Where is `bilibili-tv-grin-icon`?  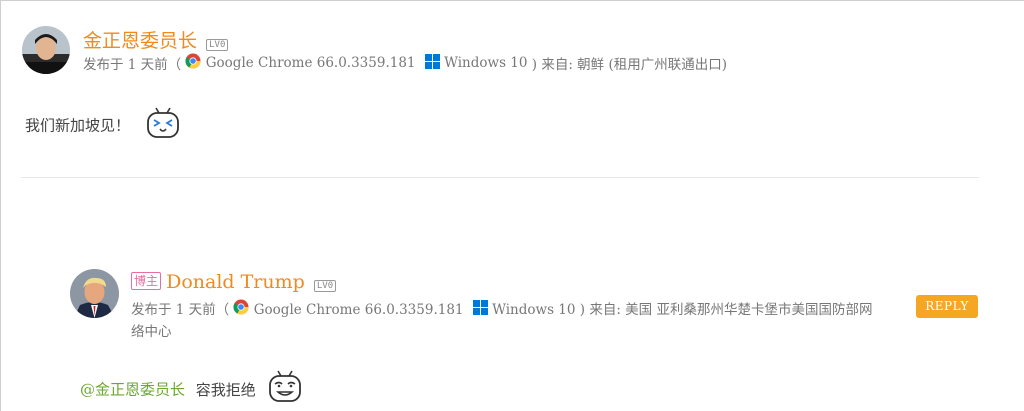
bilibili-tv-grin-icon is located at coordinates (163, 125).